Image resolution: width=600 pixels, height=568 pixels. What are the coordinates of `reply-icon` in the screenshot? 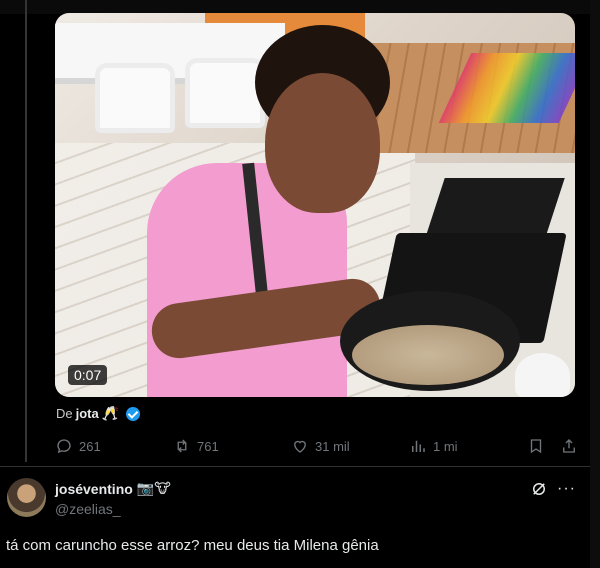 It's located at (64, 446).